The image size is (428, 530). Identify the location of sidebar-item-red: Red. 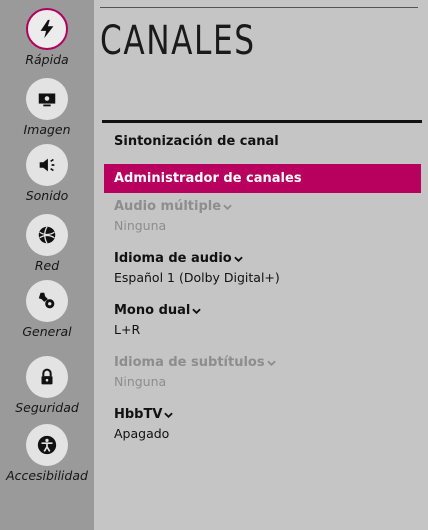
(47, 243).